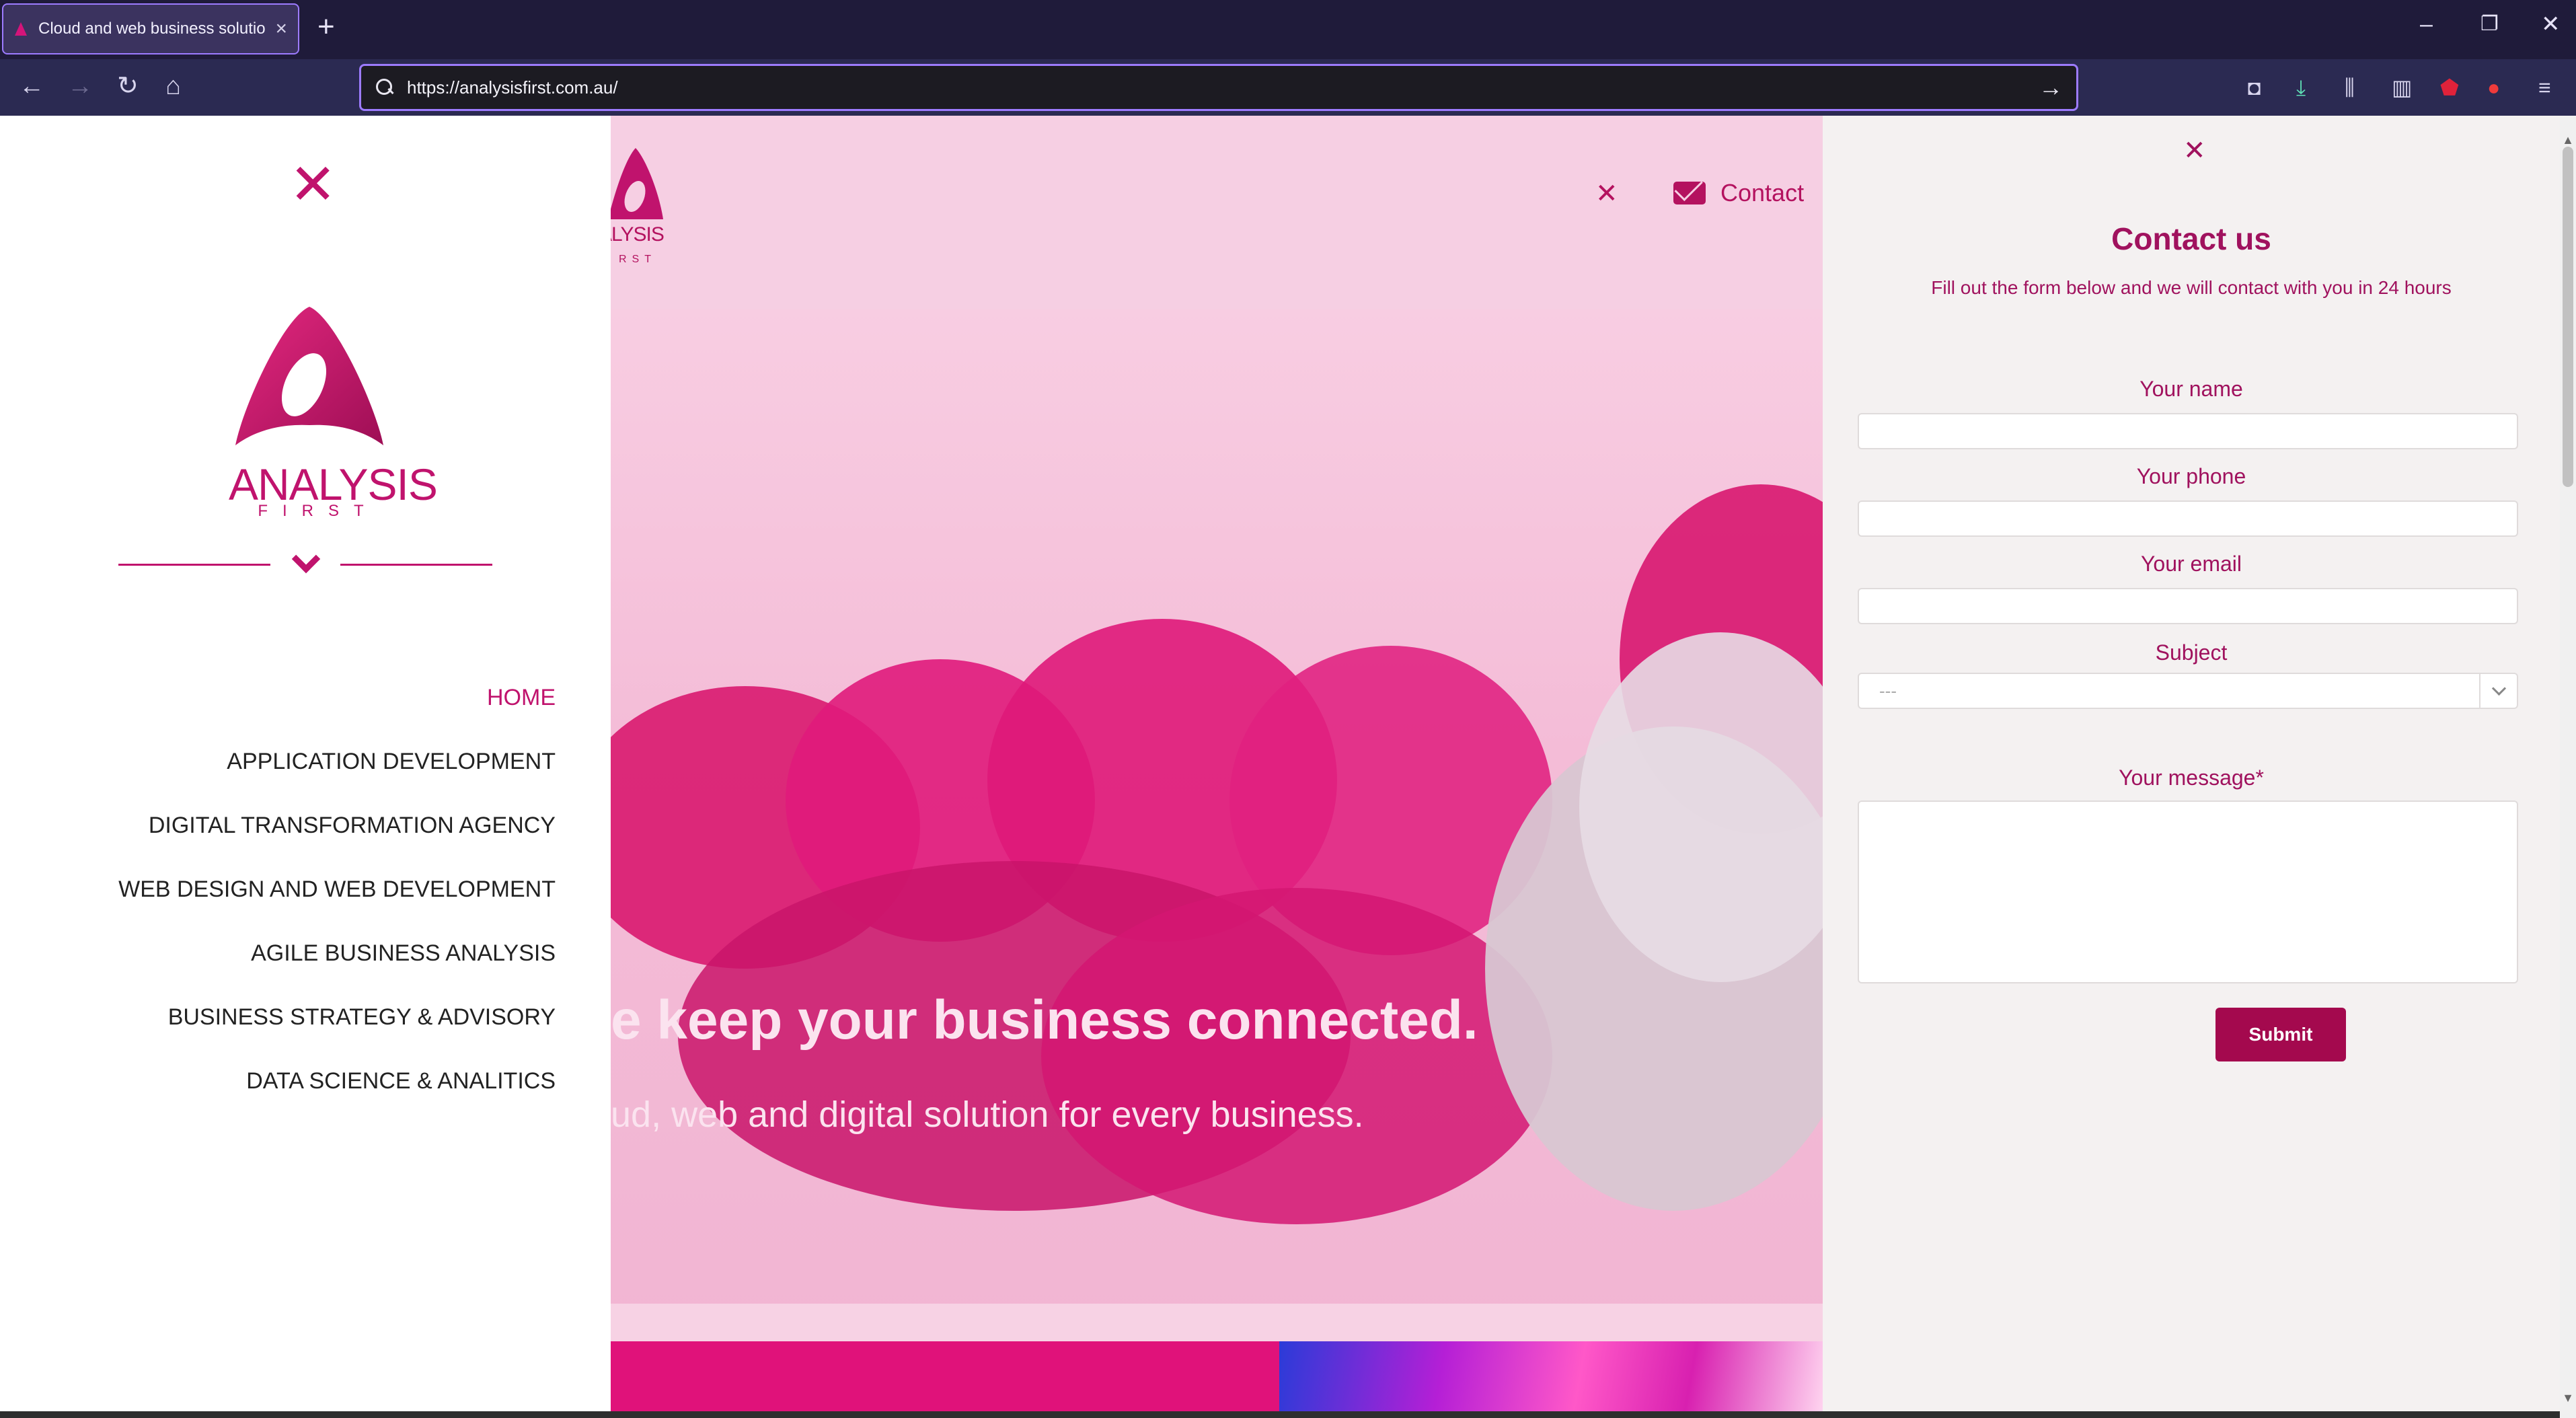 The height and width of the screenshot is (1418, 2576). What do you see at coordinates (2449, 88) in the screenshot?
I see `ublock-icon: ⬟` at bounding box center [2449, 88].